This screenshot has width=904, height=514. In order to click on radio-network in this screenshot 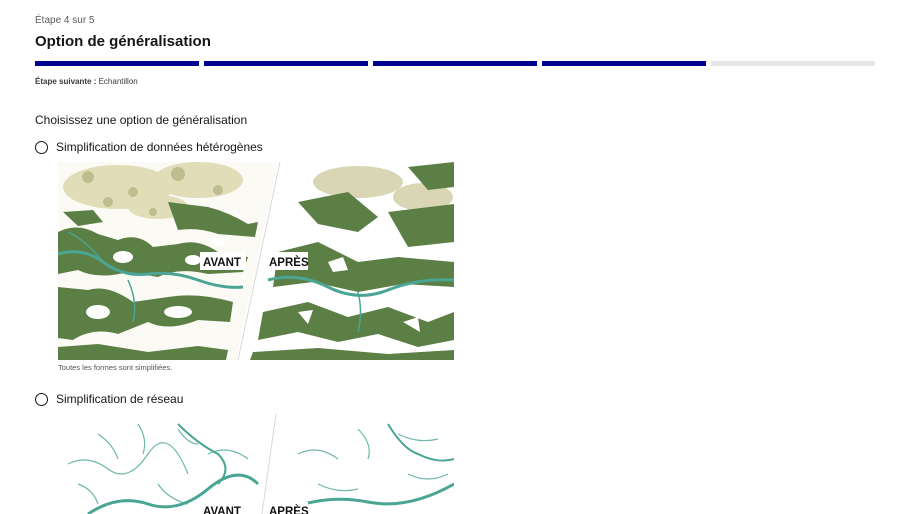, I will do `click(41, 399)`.